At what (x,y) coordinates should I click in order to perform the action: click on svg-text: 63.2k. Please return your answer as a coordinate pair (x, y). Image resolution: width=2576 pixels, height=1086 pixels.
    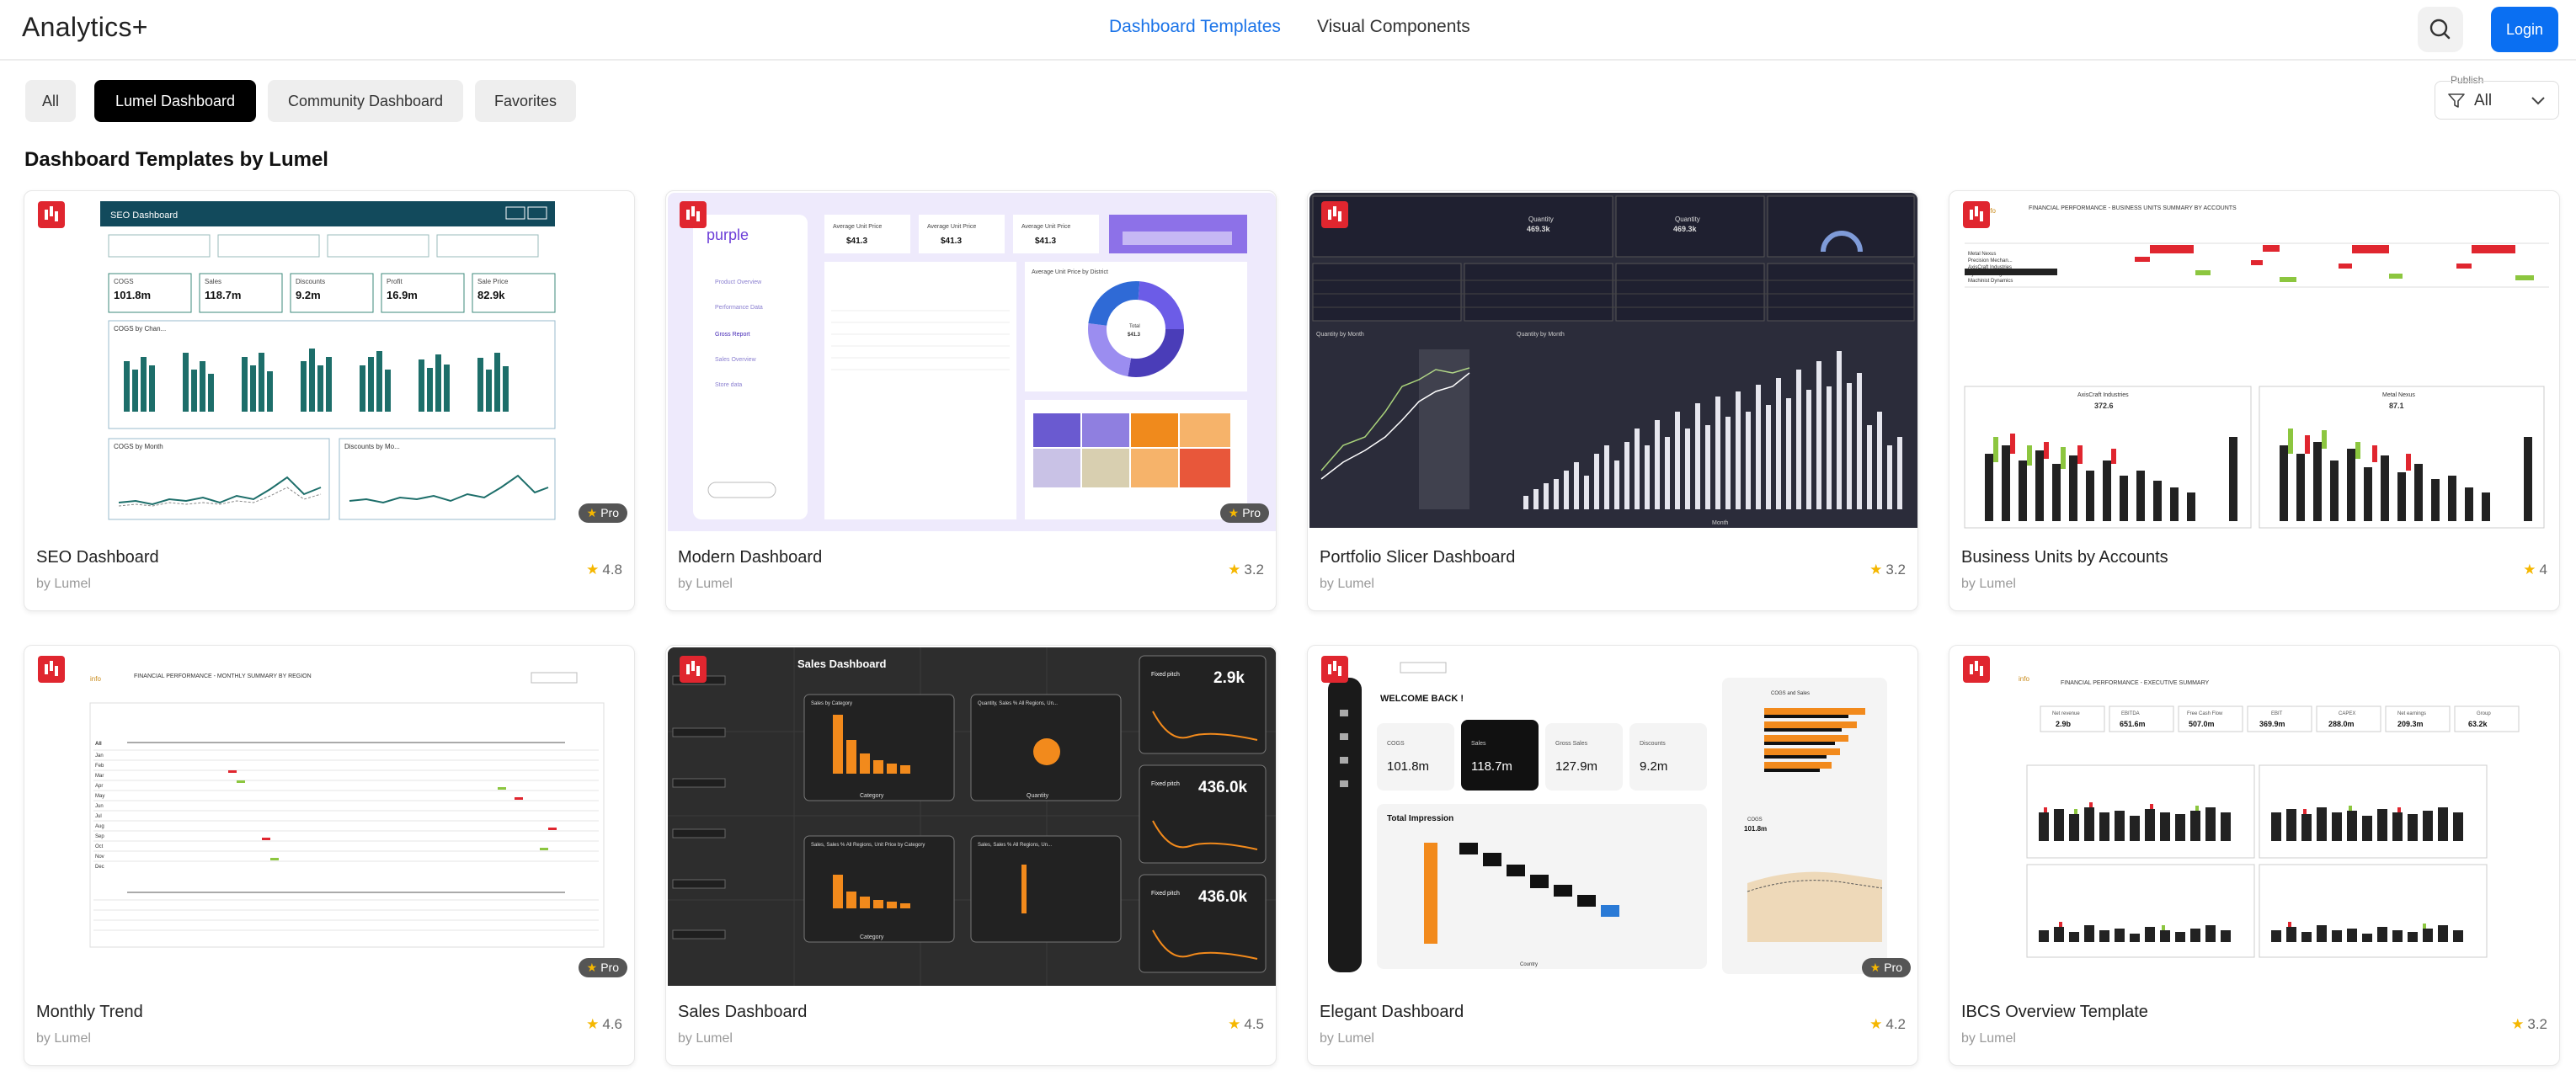
    Looking at the image, I should click on (2478, 724).